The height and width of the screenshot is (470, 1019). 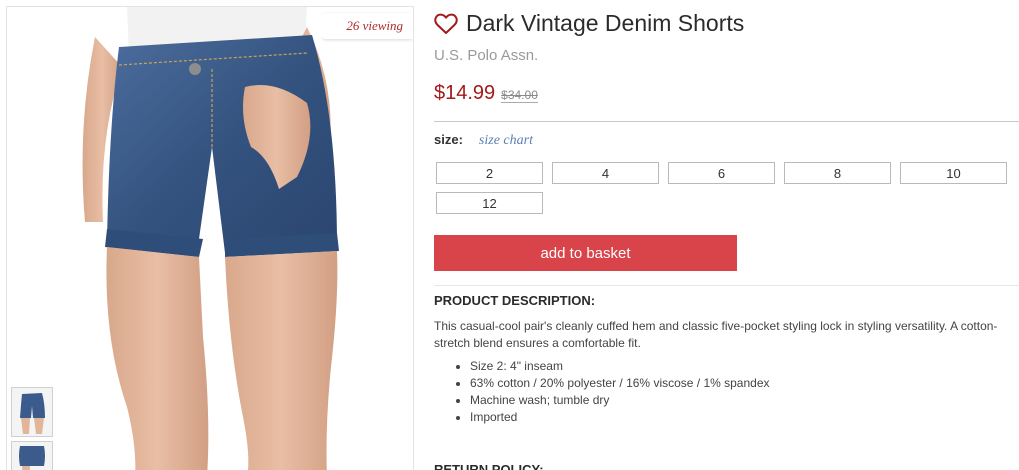 What do you see at coordinates (721, 173) in the screenshot?
I see `size-option-6: 6` at bounding box center [721, 173].